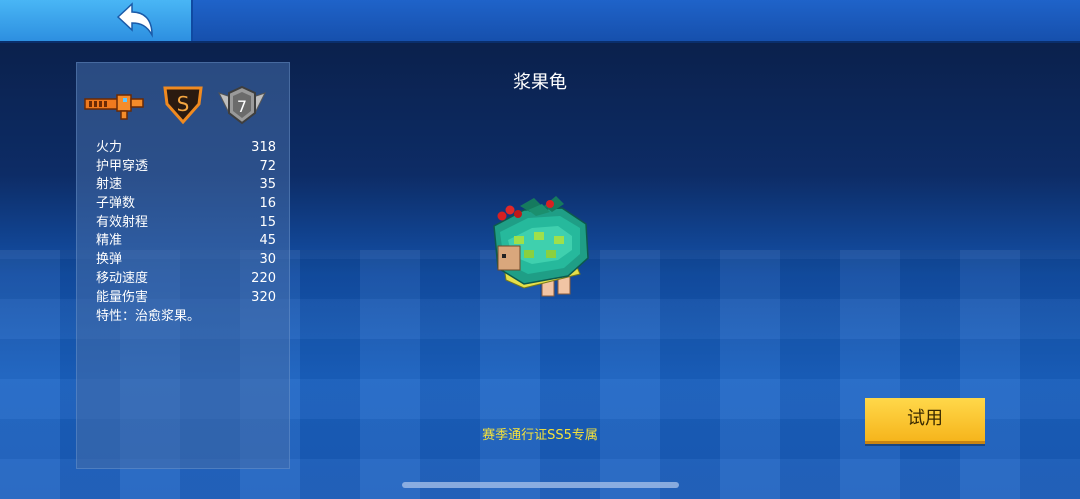 The image size is (1080, 499). I want to click on tier-wings-icon: 7, so click(242, 105).